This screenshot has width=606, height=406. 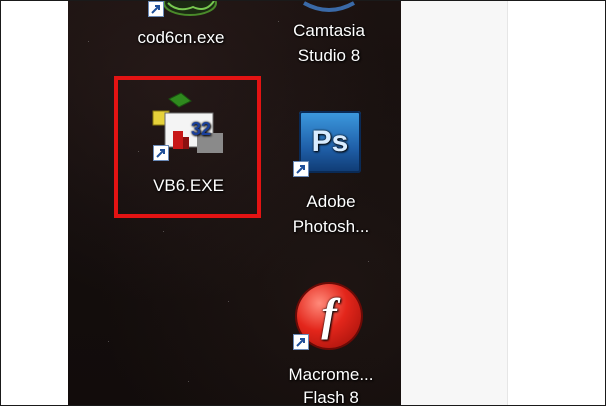 What do you see at coordinates (329, 6) in the screenshot?
I see `camtasia-icon` at bounding box center [329, 6].